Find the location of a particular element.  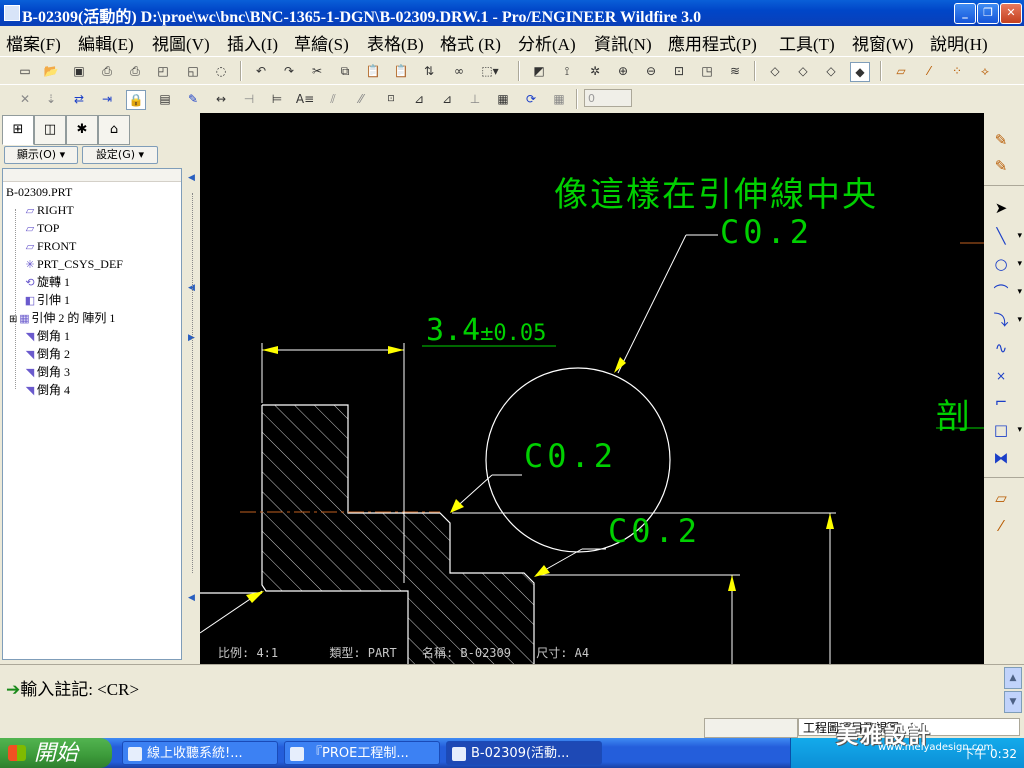

symbol-icon: ⊿ is located at coordinates (419, 99).